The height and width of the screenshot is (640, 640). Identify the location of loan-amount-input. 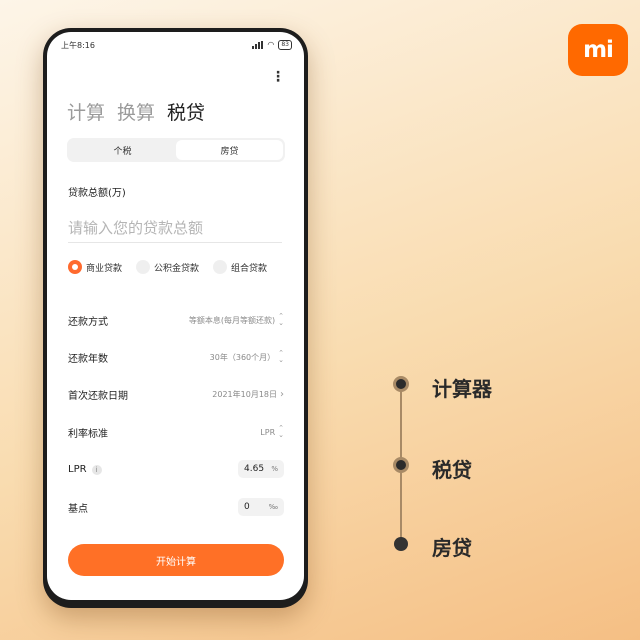
(175, 228).